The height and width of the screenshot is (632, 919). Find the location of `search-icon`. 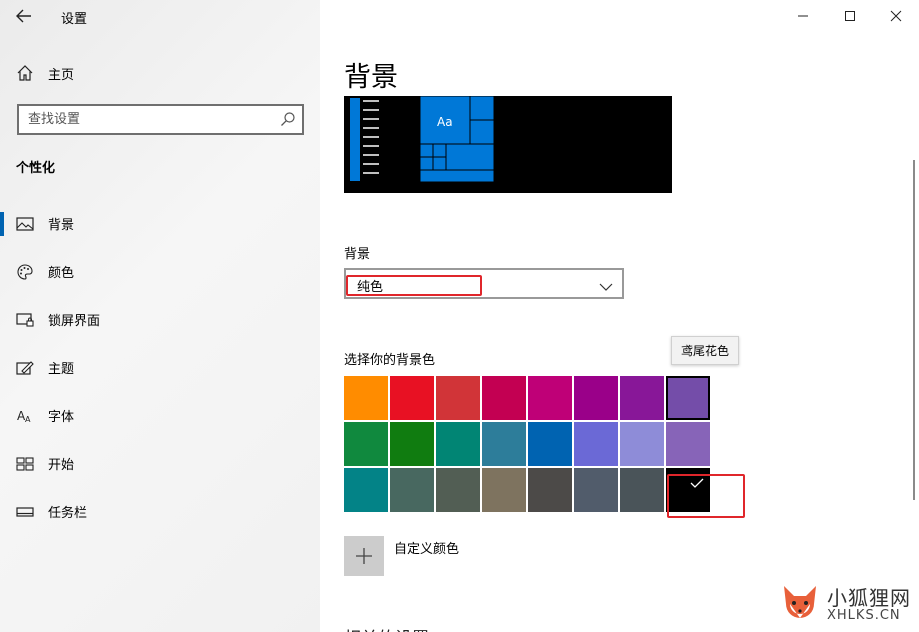

search-icon is located at coordinates (288, 119).